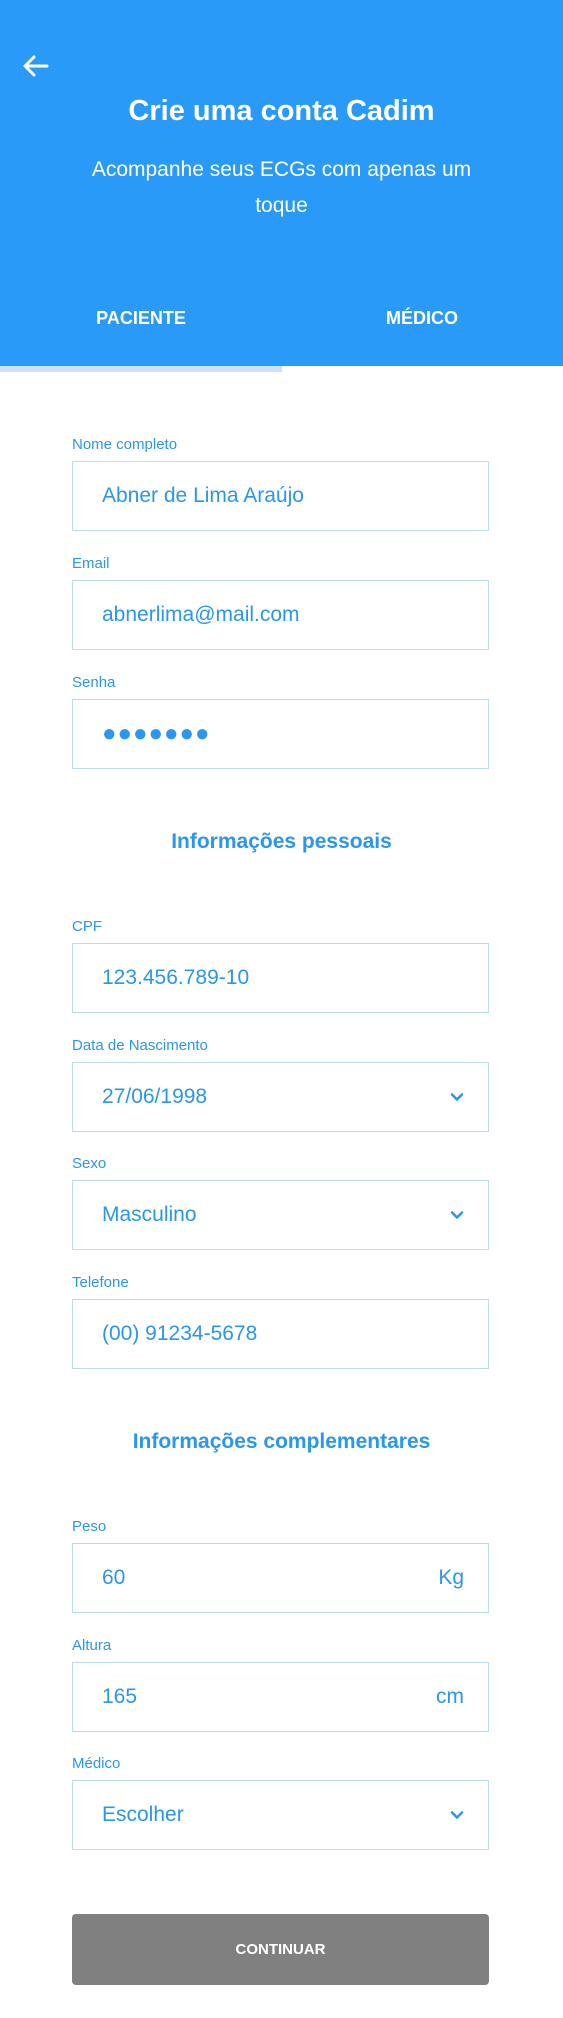 The image size is (563, 2018). What do you see at coordinates (281, 187) in the screenshot?
I see `page-subtitle: Acompanhe seus ECGs com apenas um toque` at bounding box center [281, 187].